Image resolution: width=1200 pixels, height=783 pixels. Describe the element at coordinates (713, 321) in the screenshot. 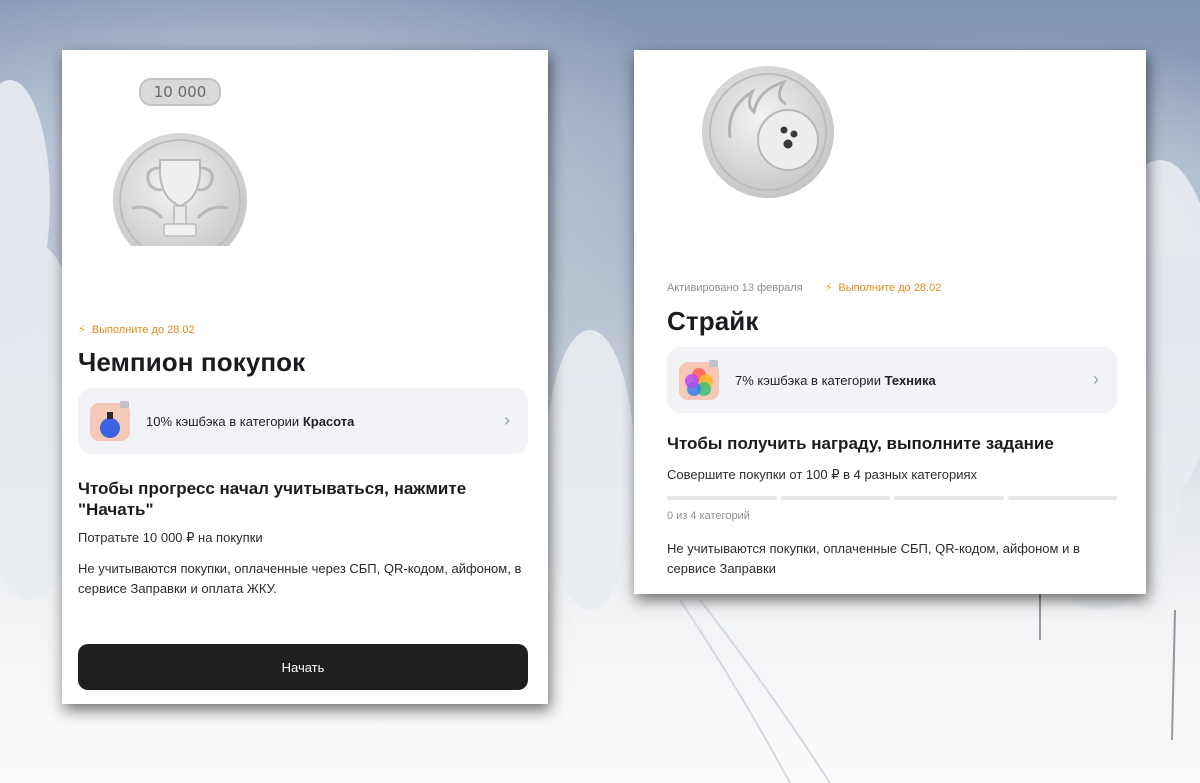

I see `challenge-title: Страйк` at that location.